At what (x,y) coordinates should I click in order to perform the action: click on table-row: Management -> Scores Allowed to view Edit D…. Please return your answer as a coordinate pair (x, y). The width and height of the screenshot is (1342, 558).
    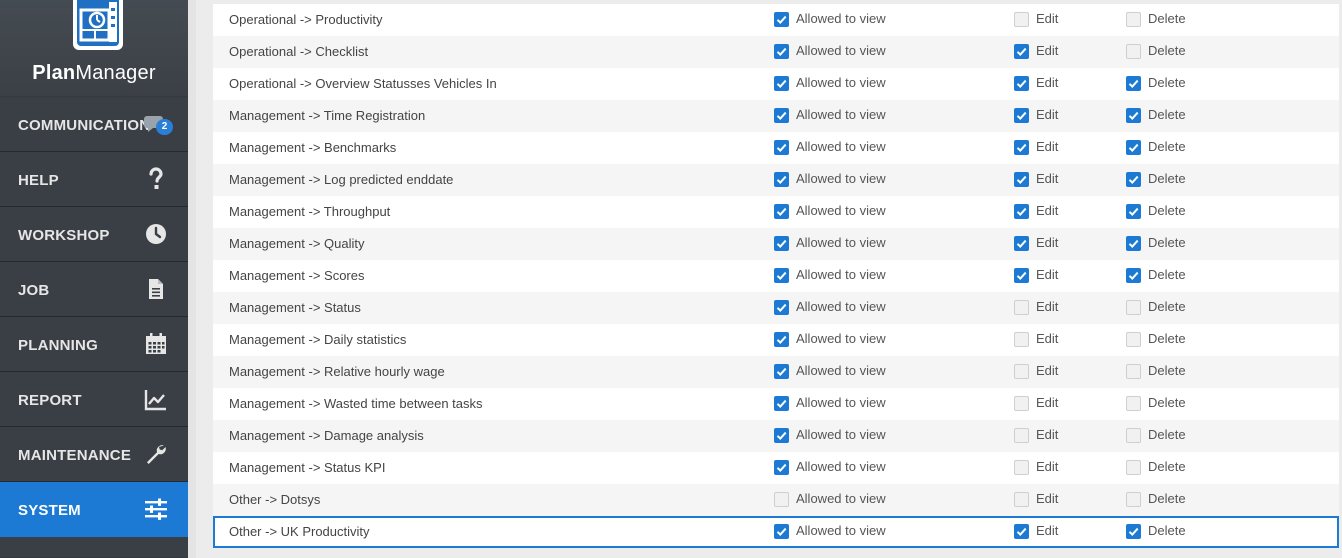
    Looking at the image, I should click on (776, 276).